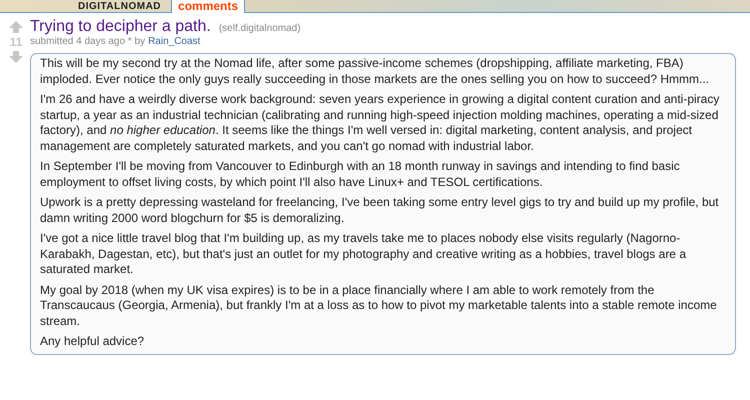 The height and width of the screenshot is (400, 750). Describe the element at coordinates (88, 41) in the screenshot. I see `submitted-info: submitted 4 days ago * by` at that location.